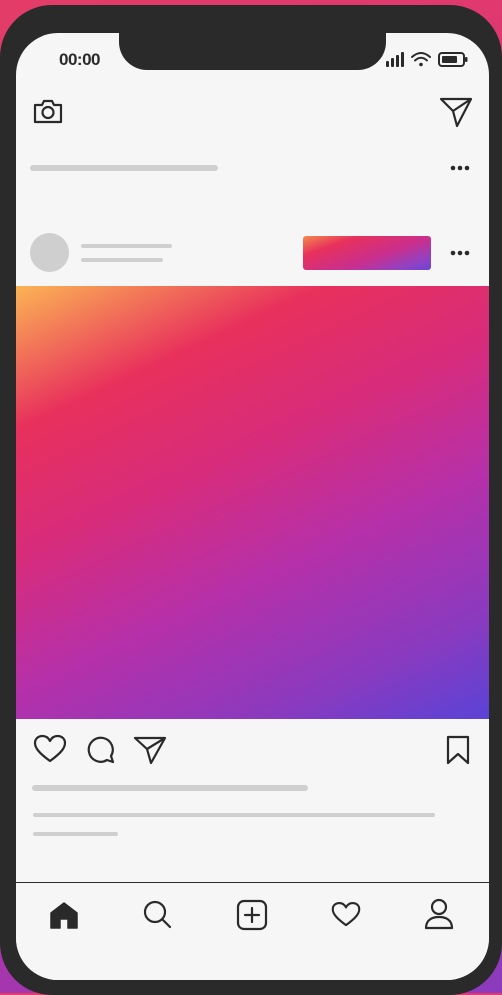  What do you see at coordinates (49, 252) in the screenshot?
I see `avatar` at bounding box center [49, 252].